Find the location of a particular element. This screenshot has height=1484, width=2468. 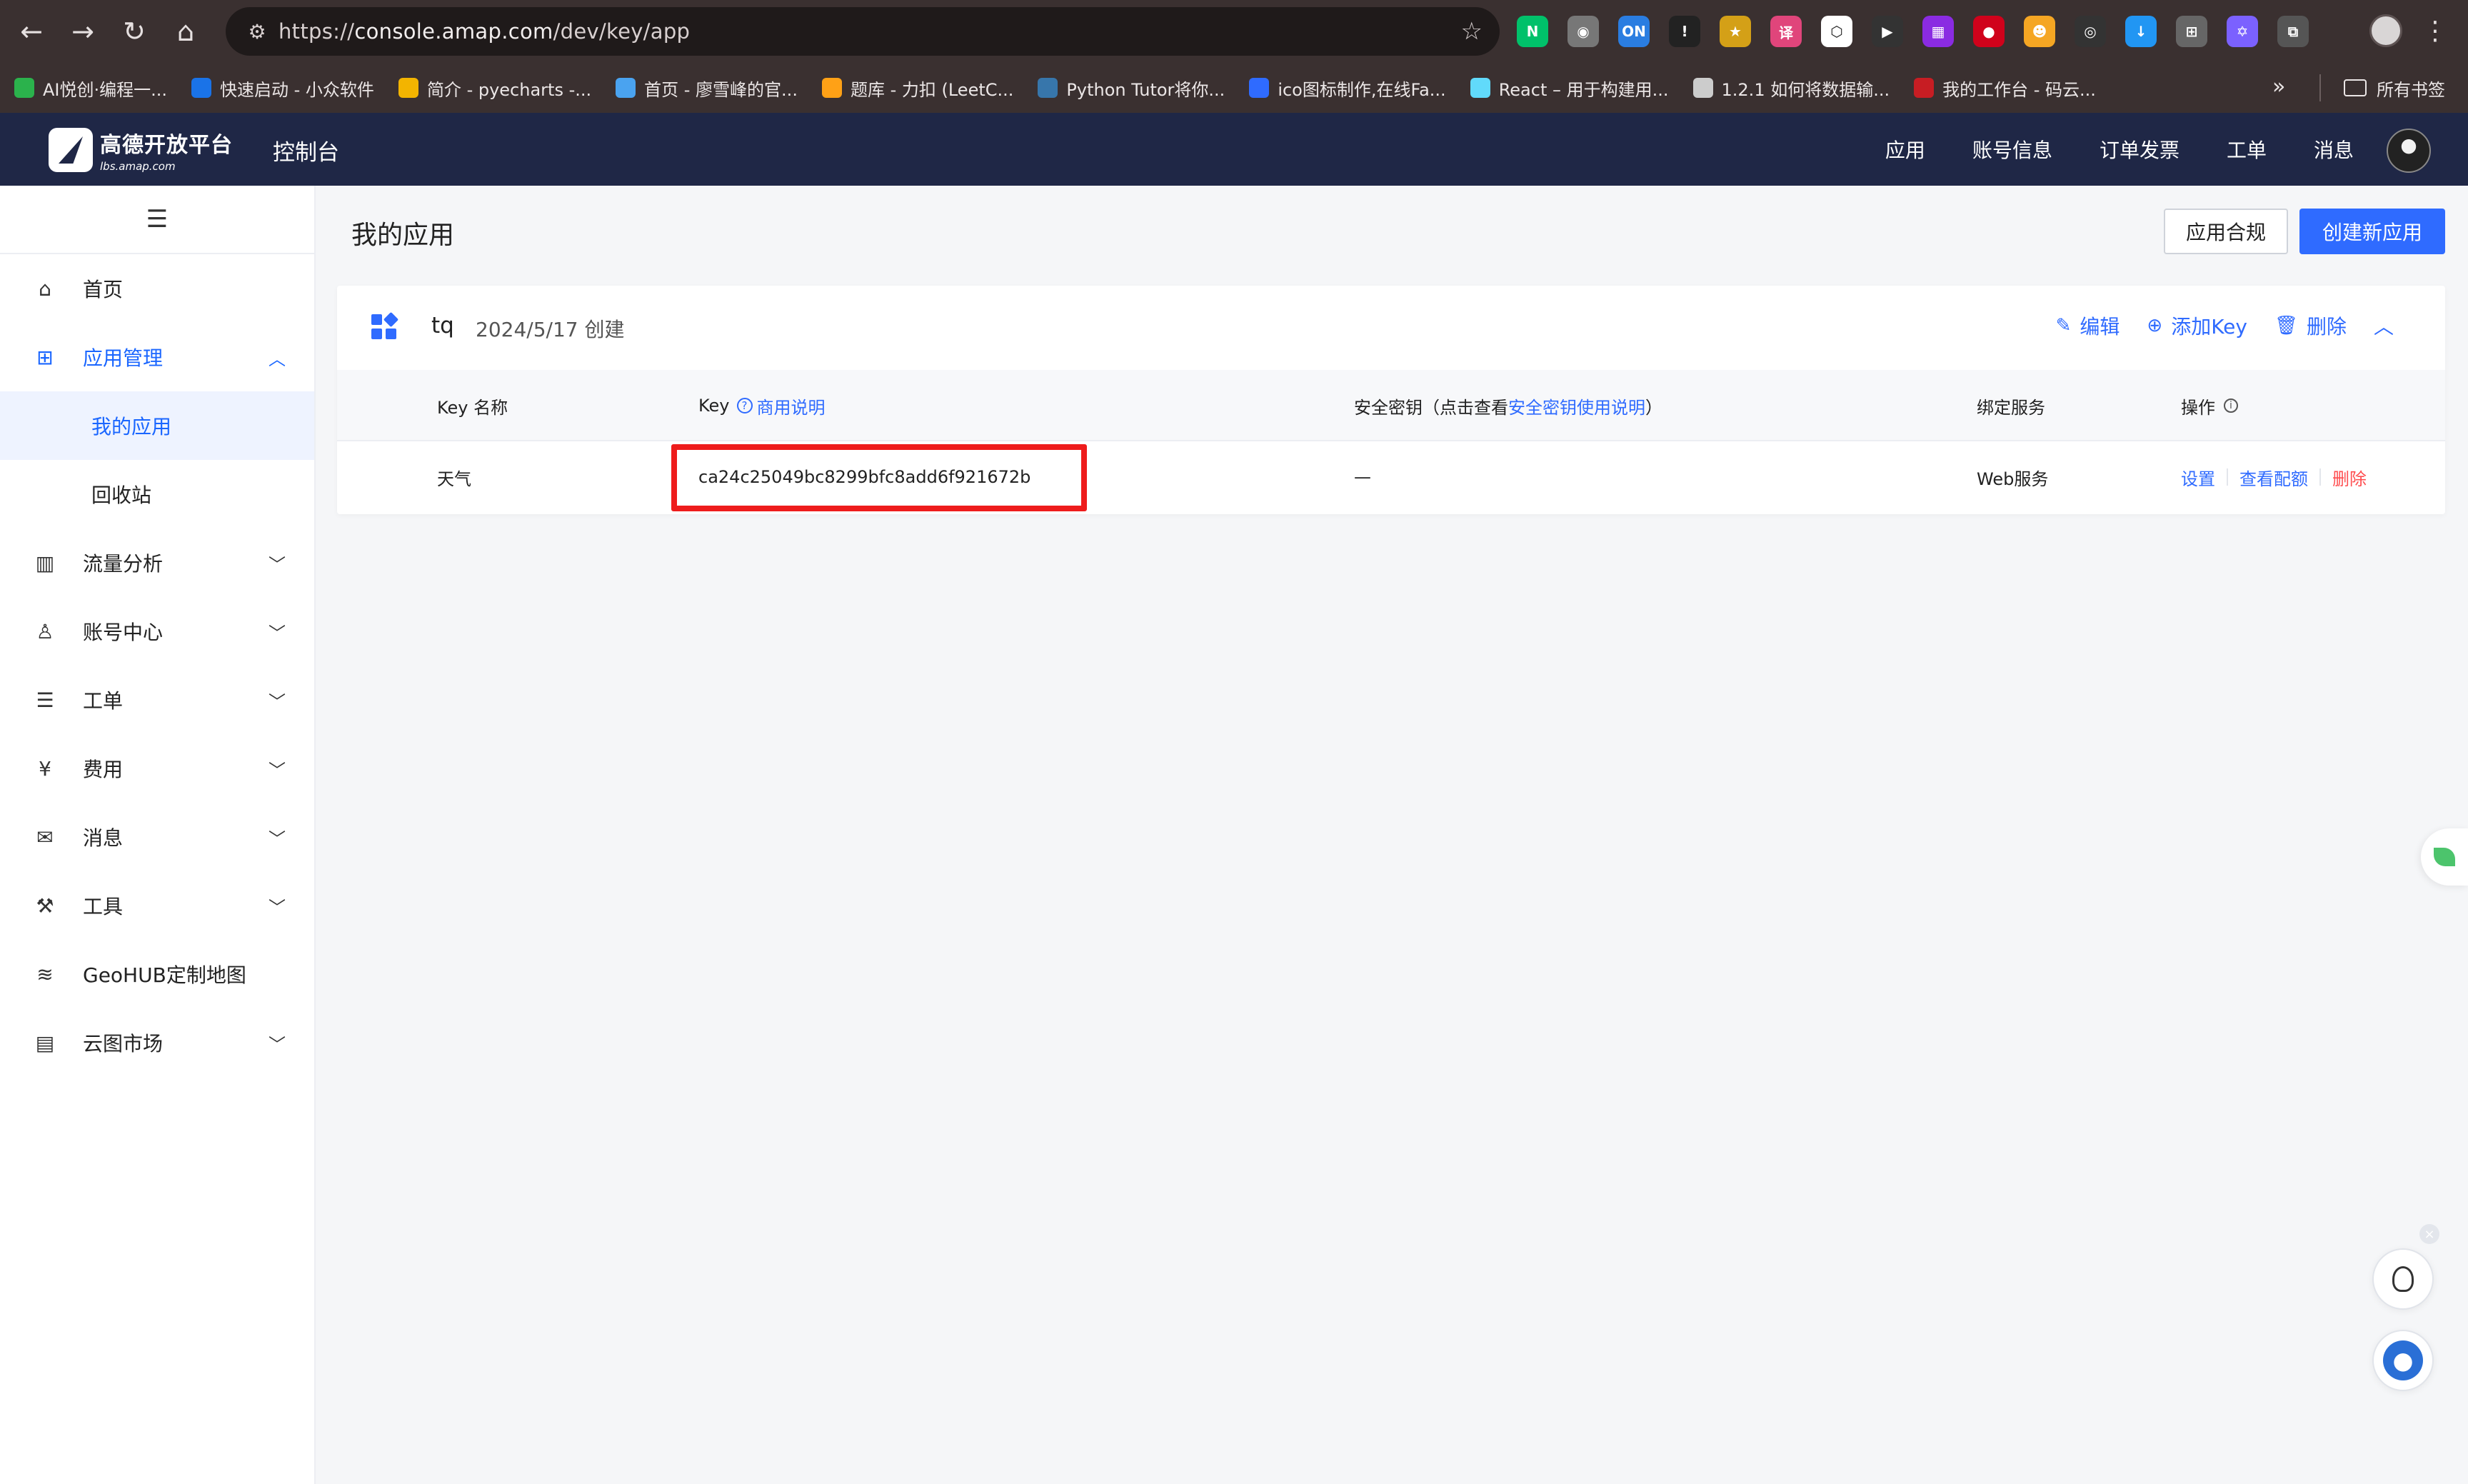

grid-icon: ⊞ is located at coordinates (2191, 31).